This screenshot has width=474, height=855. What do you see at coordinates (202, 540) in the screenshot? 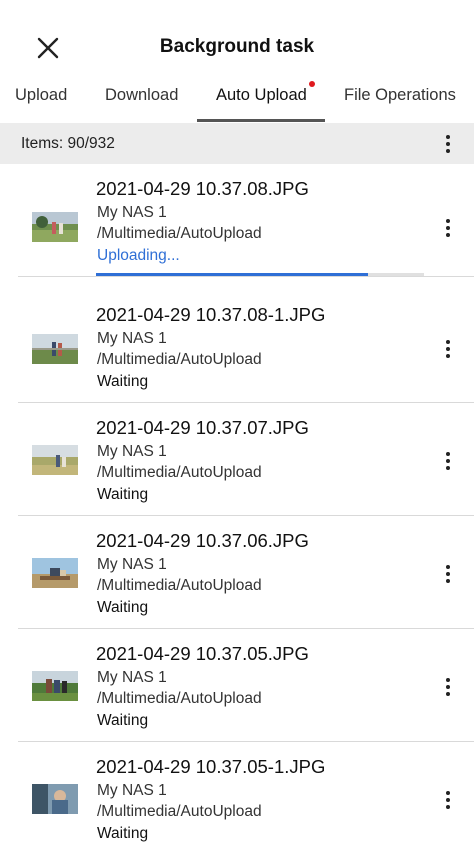
I see `file-name: 2021-04-29 10.37.06.JPG` at bounding box center [202, 540].